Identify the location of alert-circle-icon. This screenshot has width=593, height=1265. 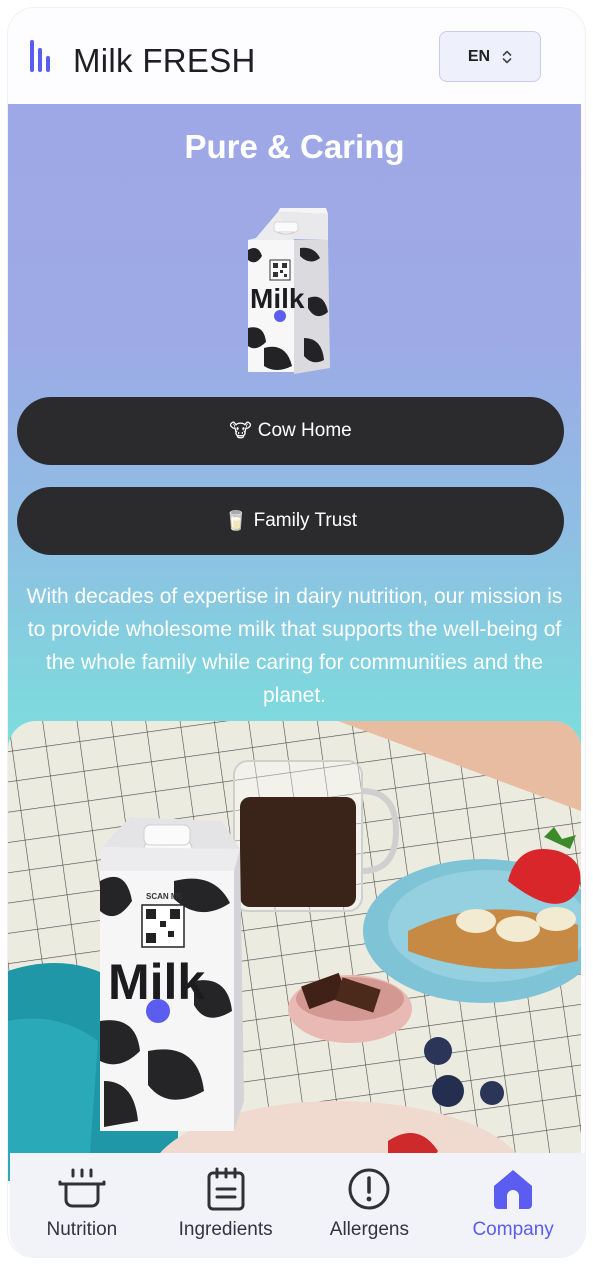
(369, 1189).